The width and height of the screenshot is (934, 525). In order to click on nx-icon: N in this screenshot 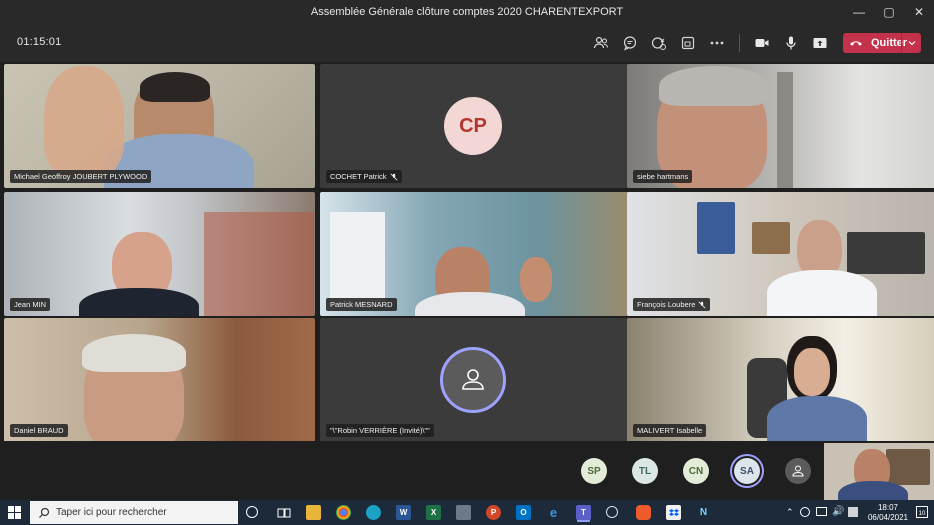, I will do `click(703, 512)`.